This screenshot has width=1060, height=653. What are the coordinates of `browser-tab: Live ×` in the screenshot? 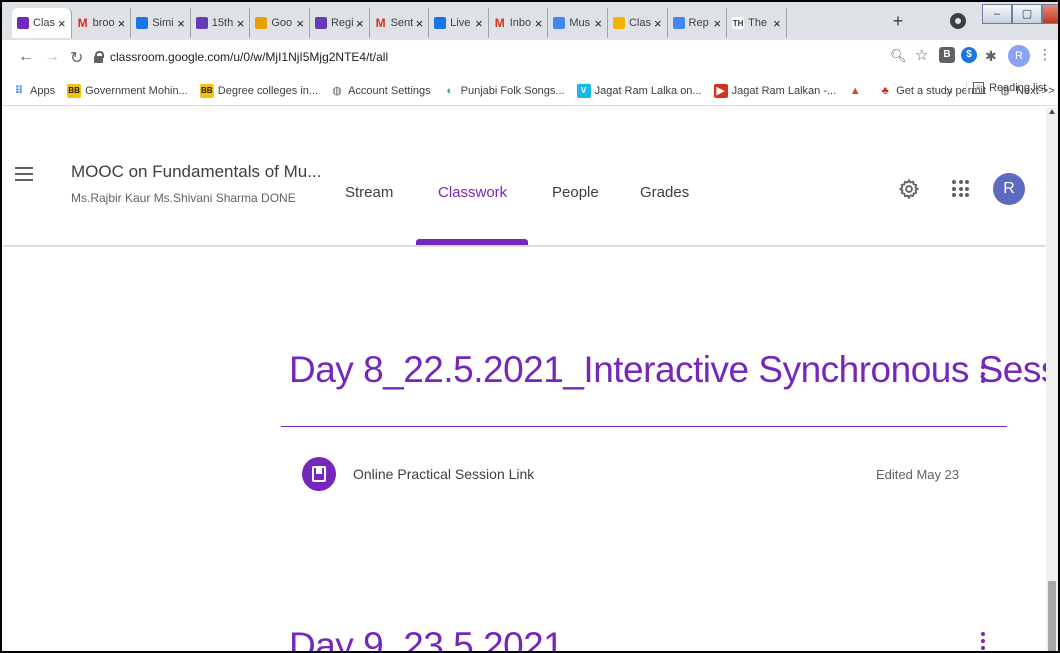 It's located at (459, 23).